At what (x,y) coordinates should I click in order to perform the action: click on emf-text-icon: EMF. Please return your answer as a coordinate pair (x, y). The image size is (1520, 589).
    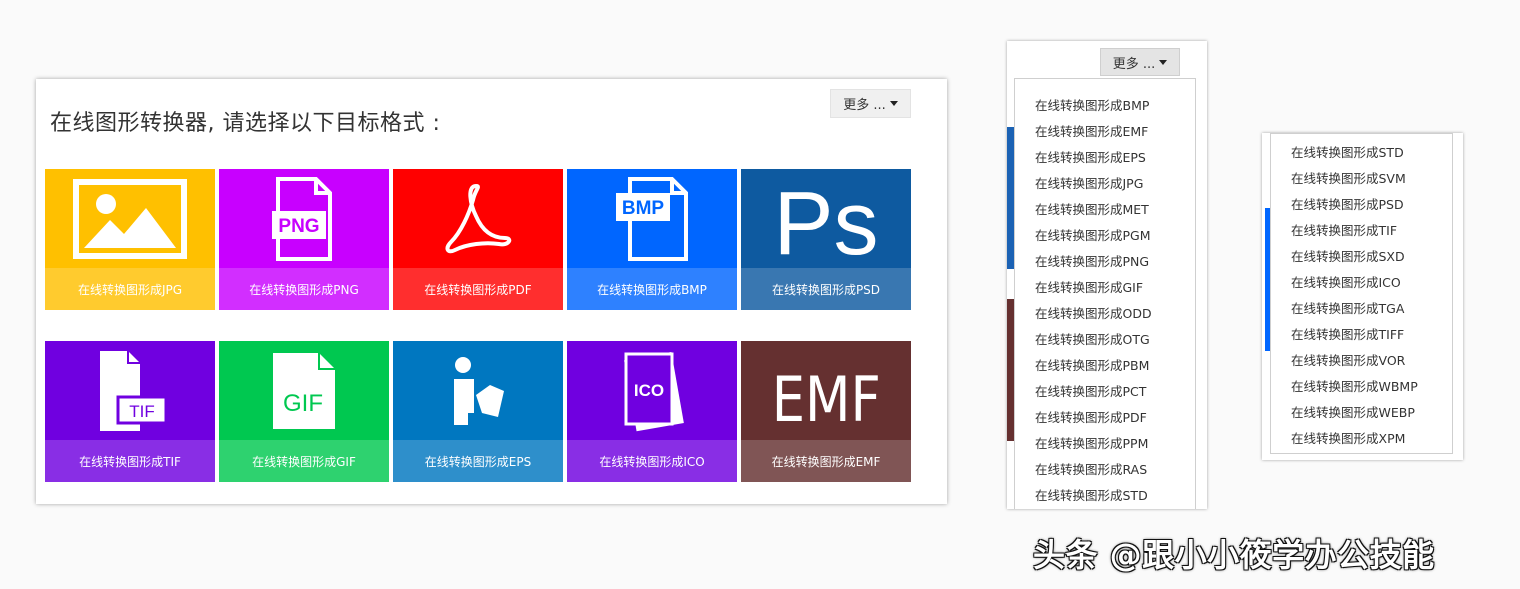
    Looking at the image, I should click on (826, 390).